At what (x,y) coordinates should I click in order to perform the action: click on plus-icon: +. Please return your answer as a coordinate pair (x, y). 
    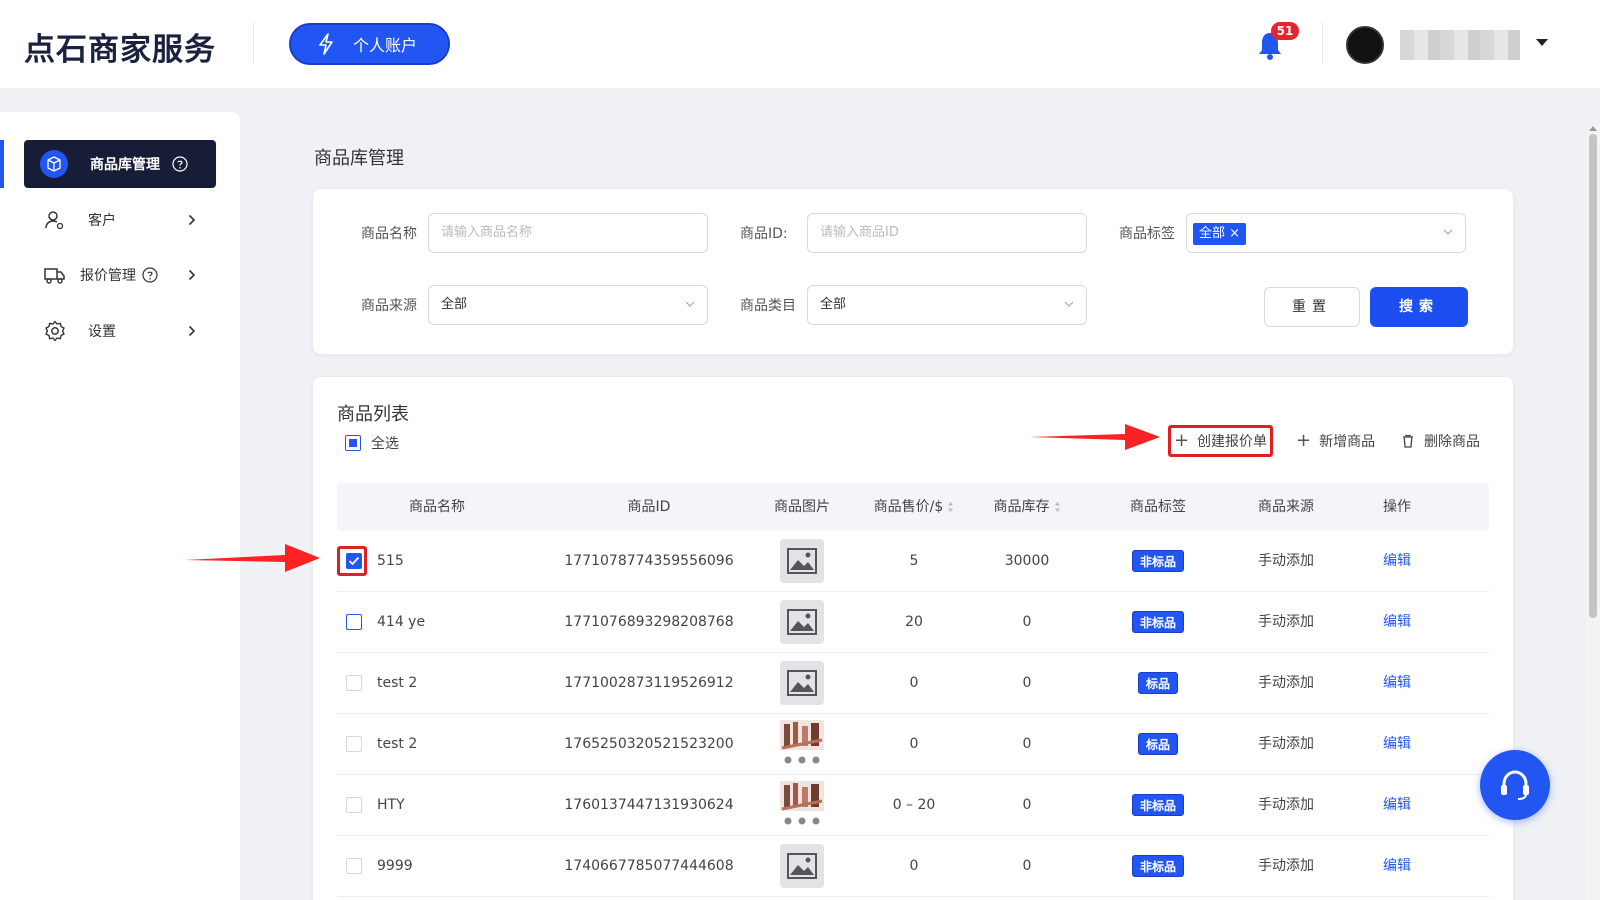
    Looking at the image, I should click on (1181, 440).